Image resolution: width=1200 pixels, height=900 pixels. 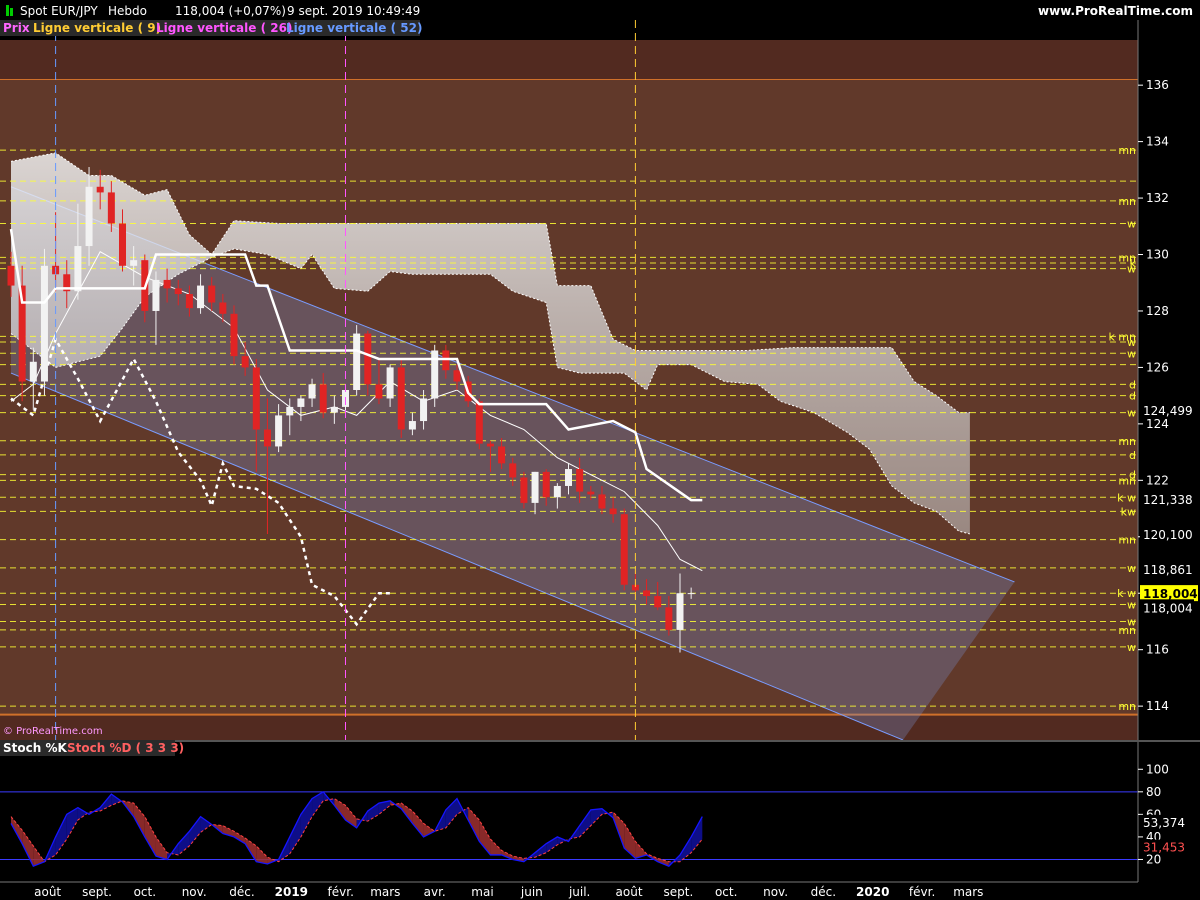 I want to click on price-tick-label: 128, so click(x=1157, y=311).